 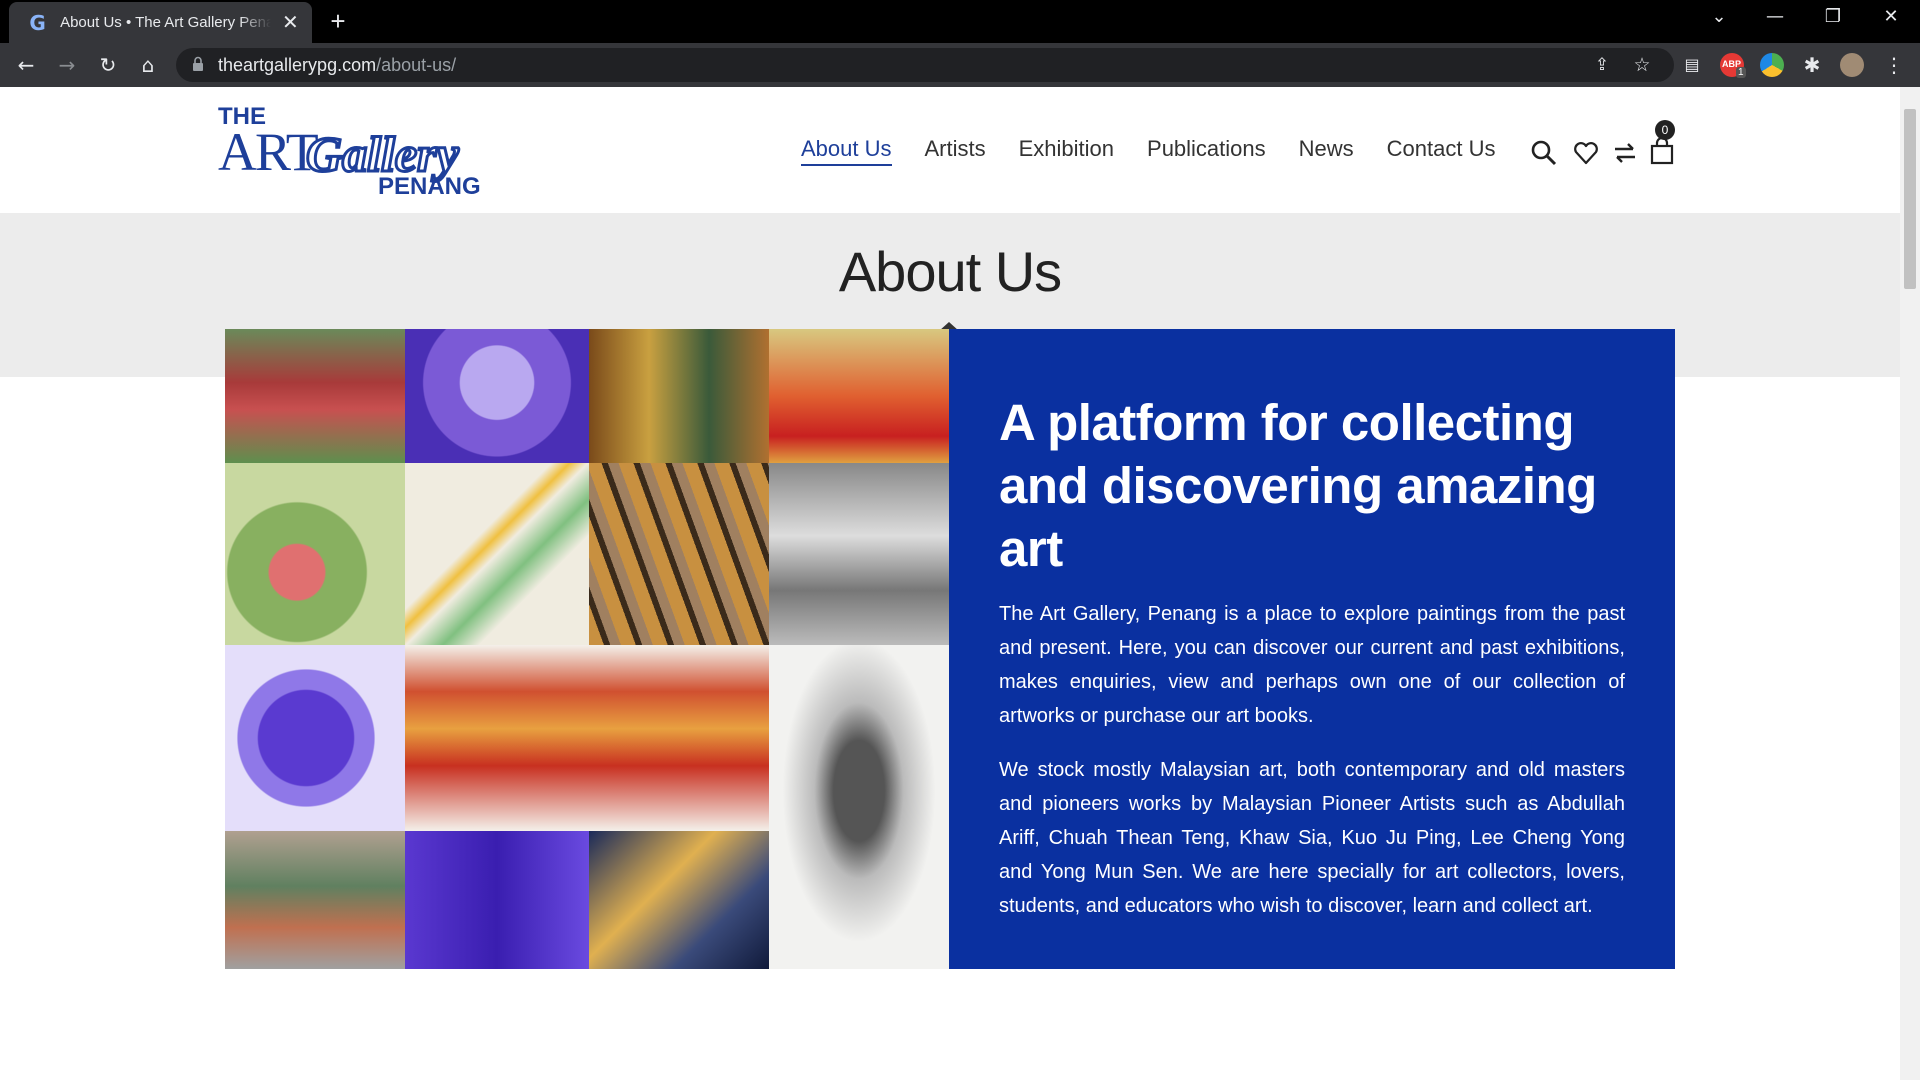 I want to click on back-arrow-icon: ←, so click(x=26, y=65).